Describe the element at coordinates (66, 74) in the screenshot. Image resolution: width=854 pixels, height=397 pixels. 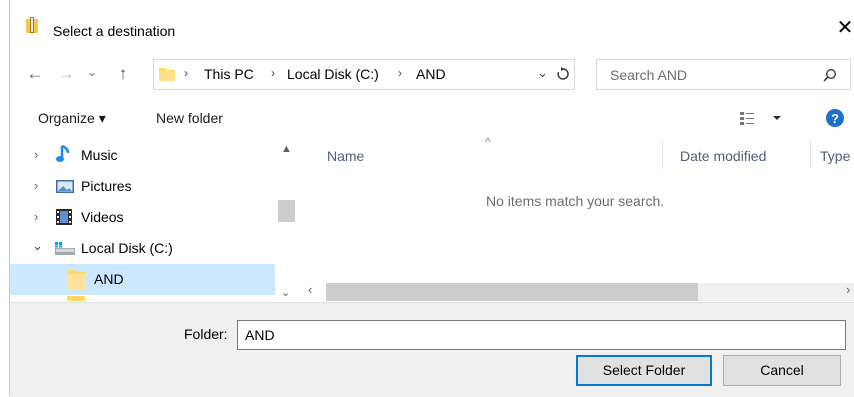
I see `forward-arrow-icon: →` at that location.